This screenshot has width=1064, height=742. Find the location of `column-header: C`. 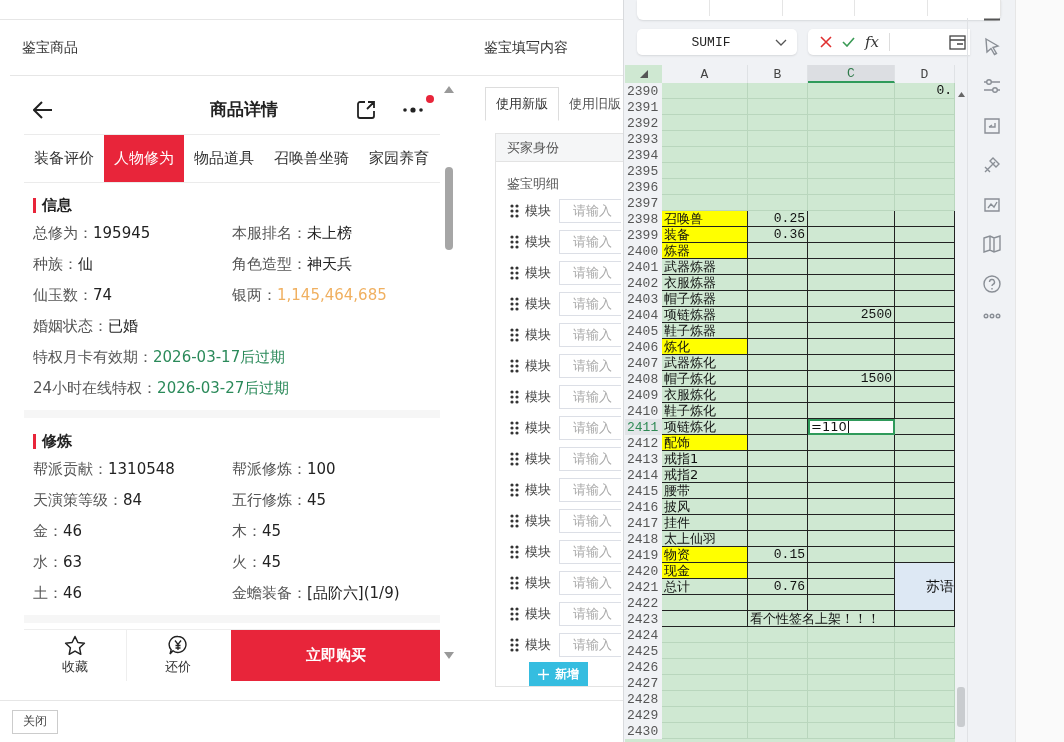

column-header: C is located at coordinates (851, 74).